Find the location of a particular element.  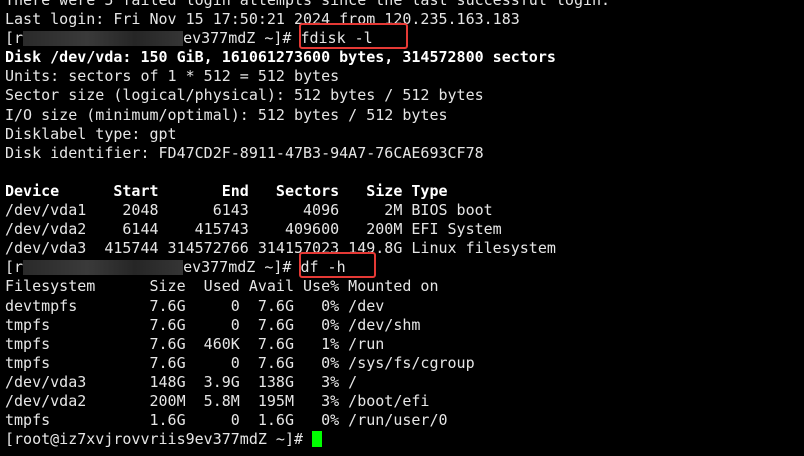

df-row: tmpfs 7.6G 0 7.6G 0% /sys/fs/cgroup is located at coordinates (240, 362).